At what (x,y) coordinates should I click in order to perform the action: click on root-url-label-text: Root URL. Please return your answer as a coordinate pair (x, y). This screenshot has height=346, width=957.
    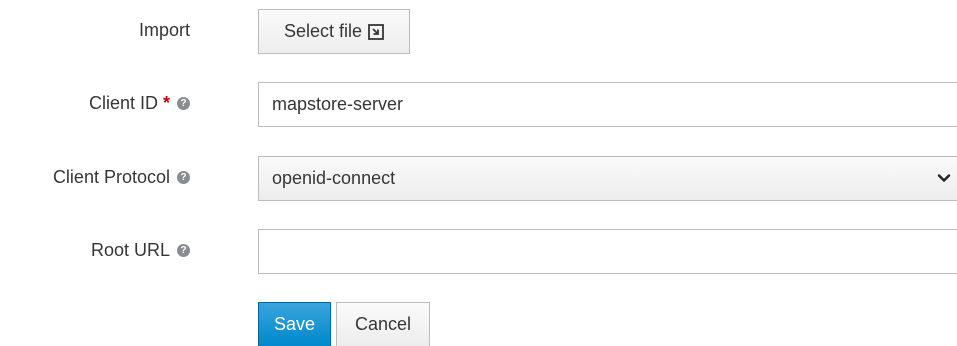
    Looking at the image, I should click on (130, 250).